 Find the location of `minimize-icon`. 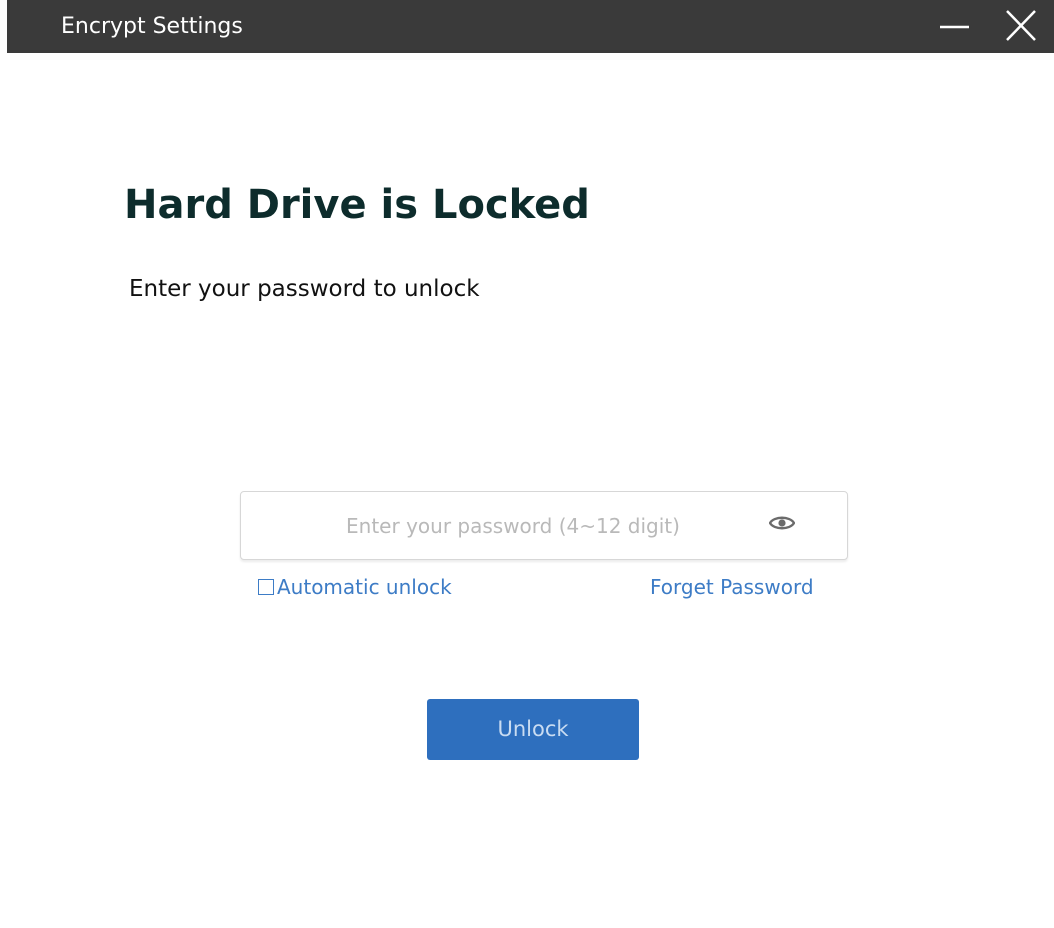

minimize-icon is located at coordinates (954, 27).